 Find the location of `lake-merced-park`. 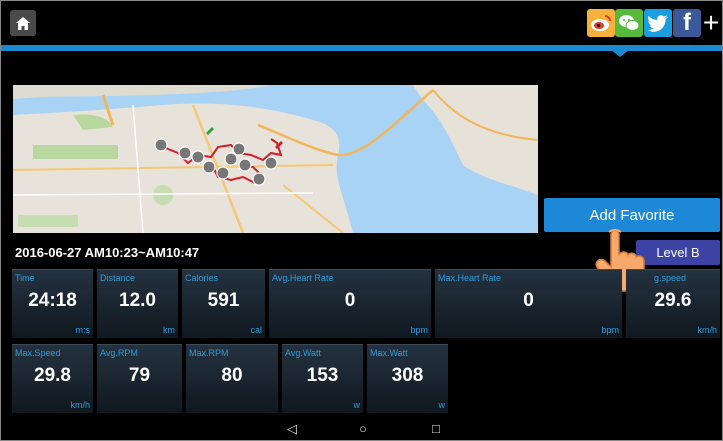

lake-merced-park is located at coordinates (48, 221).